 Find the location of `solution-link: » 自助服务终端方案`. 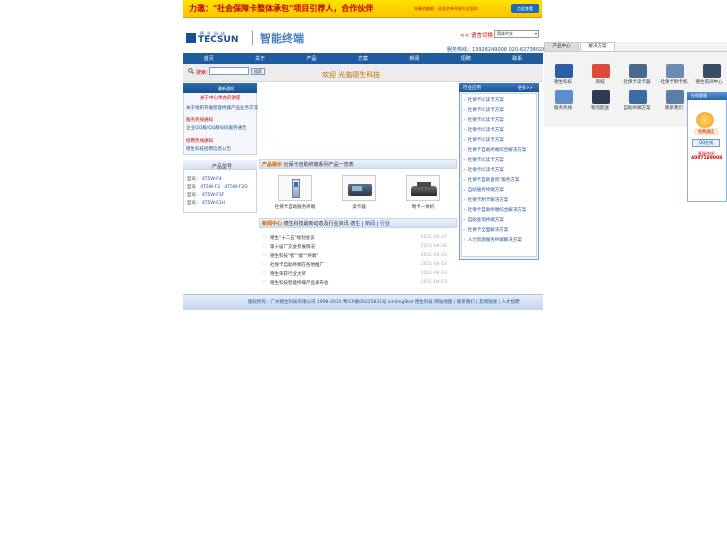

solution-link: » 自助服务终端方案 is located at coordinates (483, 190).